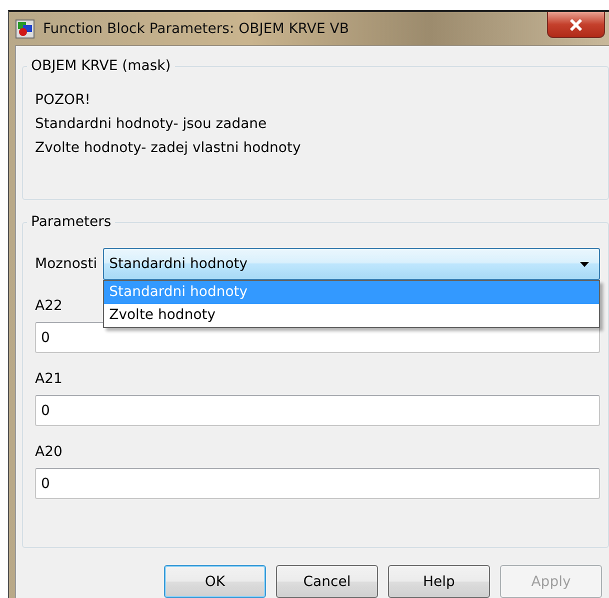  Describe the element at coordinates (48, 379) in the screenshot. I see `field-label: A21` at that location.